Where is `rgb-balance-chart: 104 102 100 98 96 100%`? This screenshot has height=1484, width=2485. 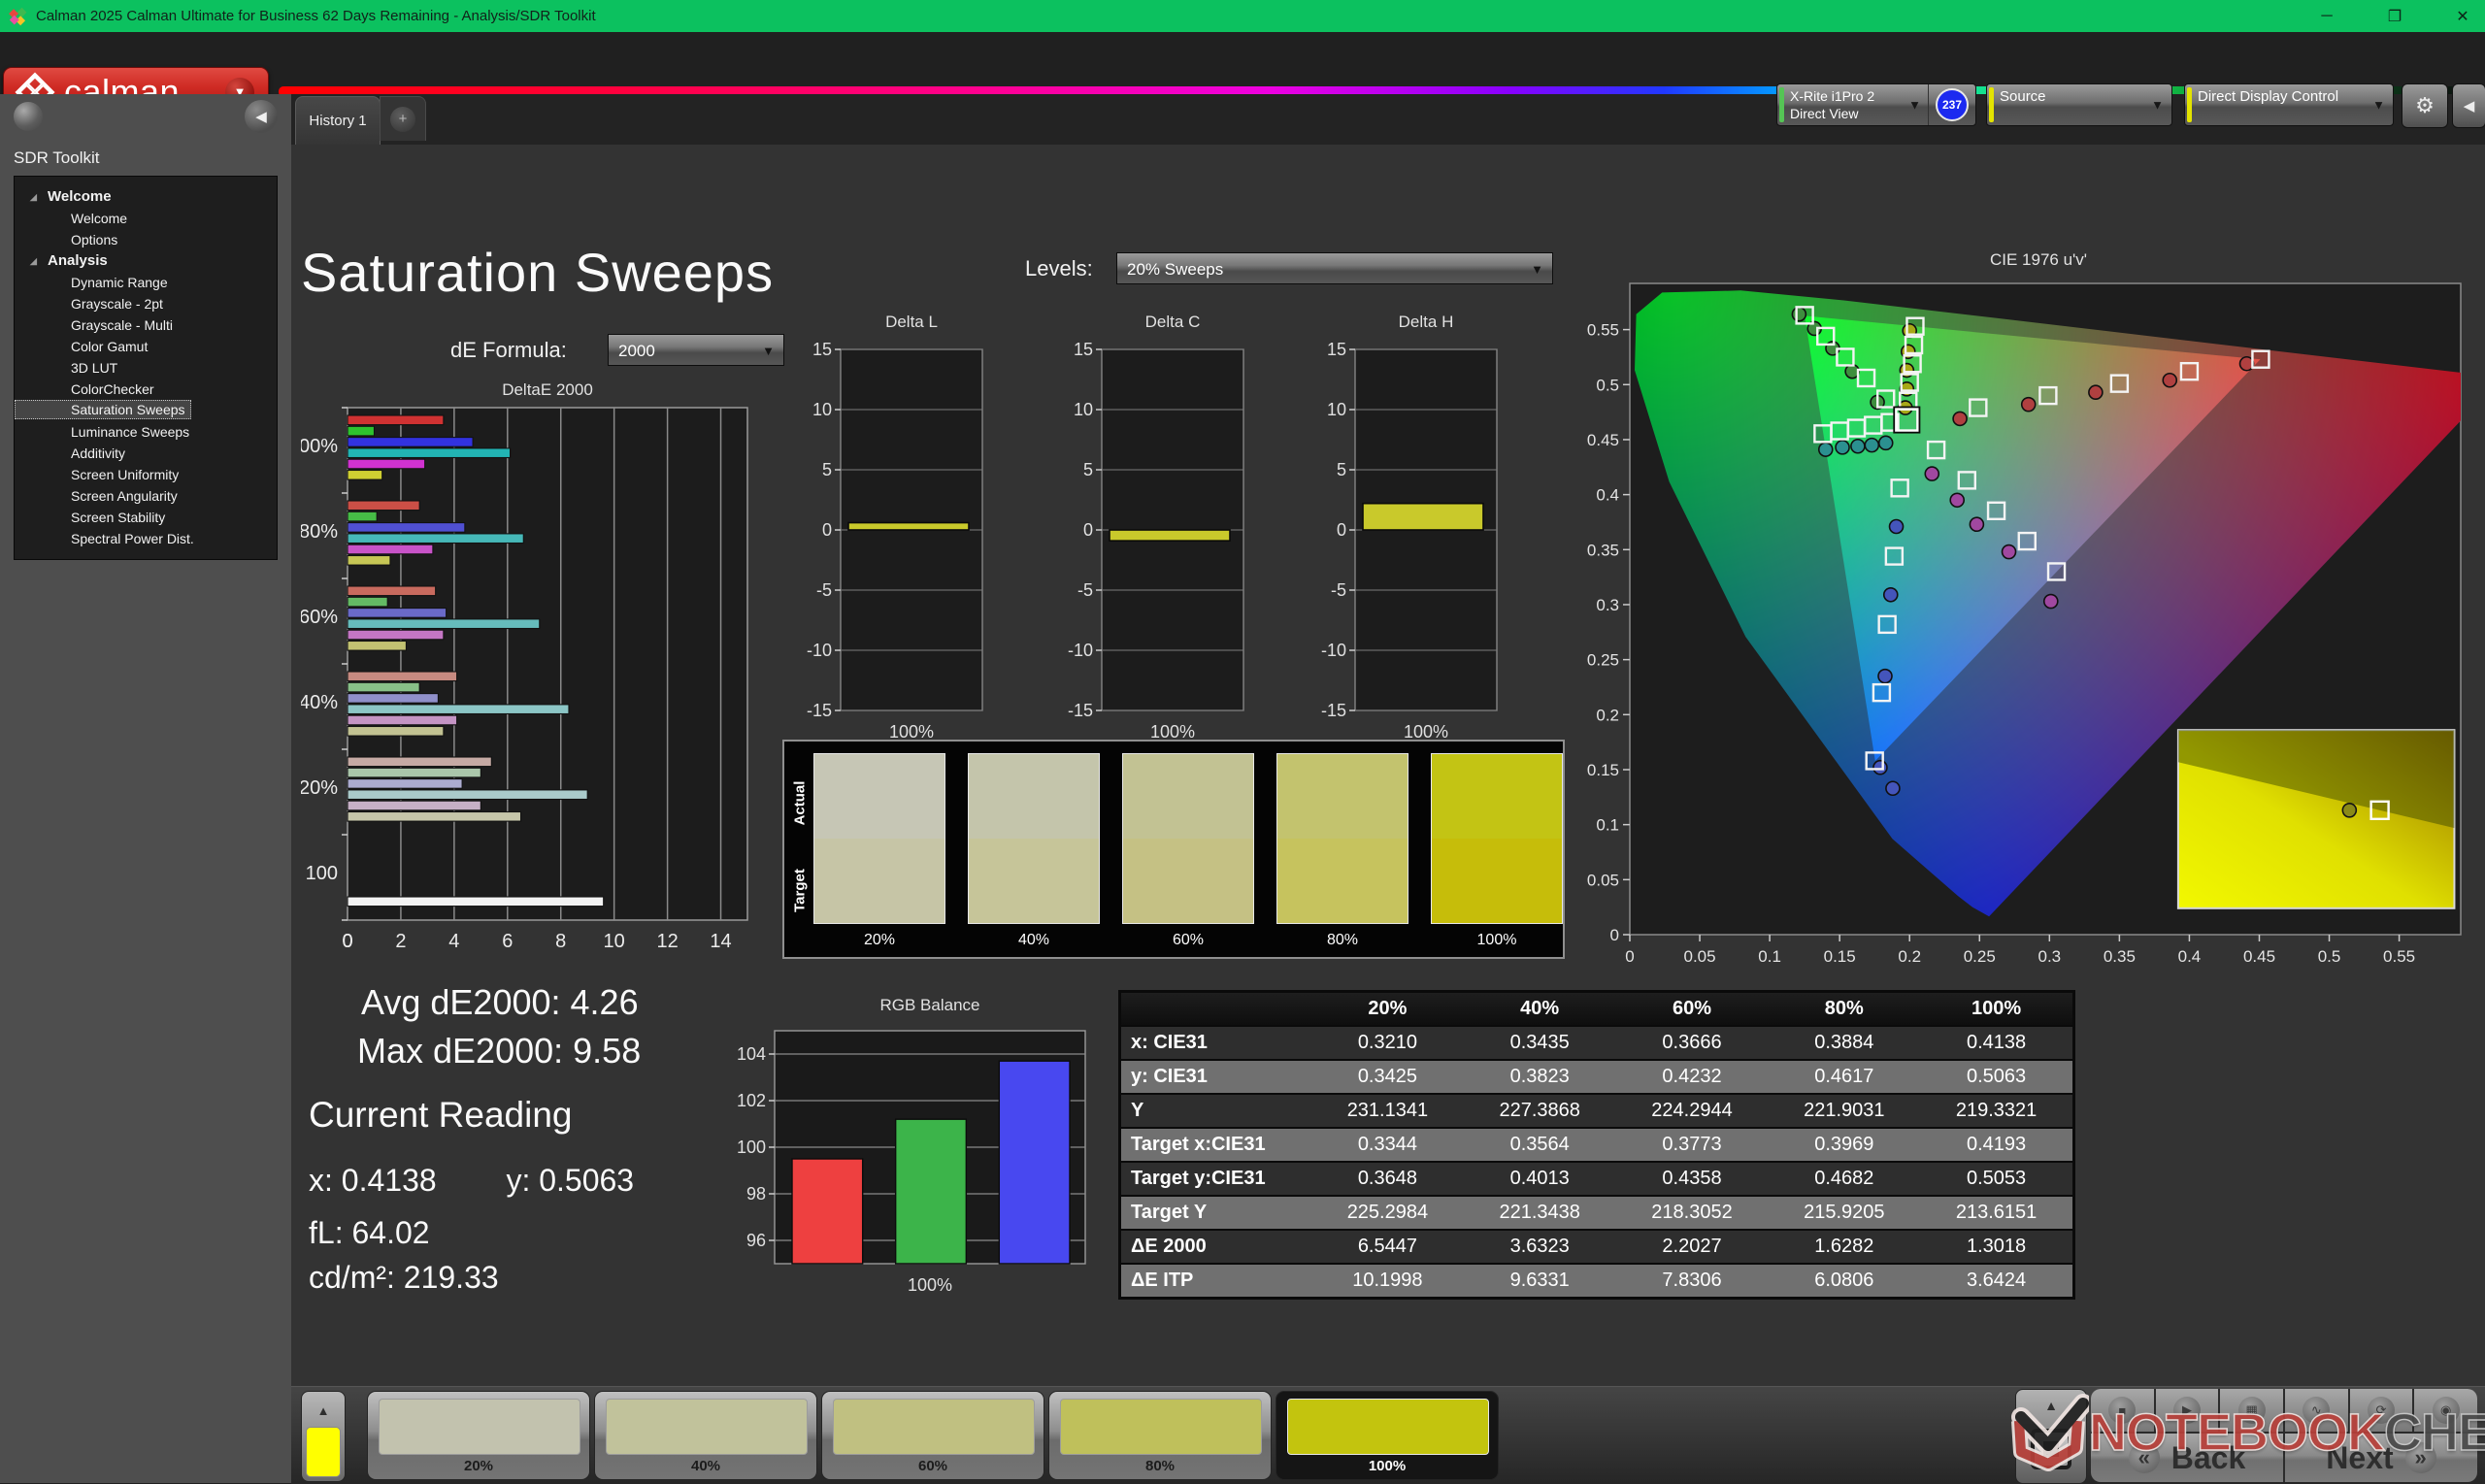
rgb-balance-chart: 104 102 100 98 96 100% is located at coordinates (912, 1162).